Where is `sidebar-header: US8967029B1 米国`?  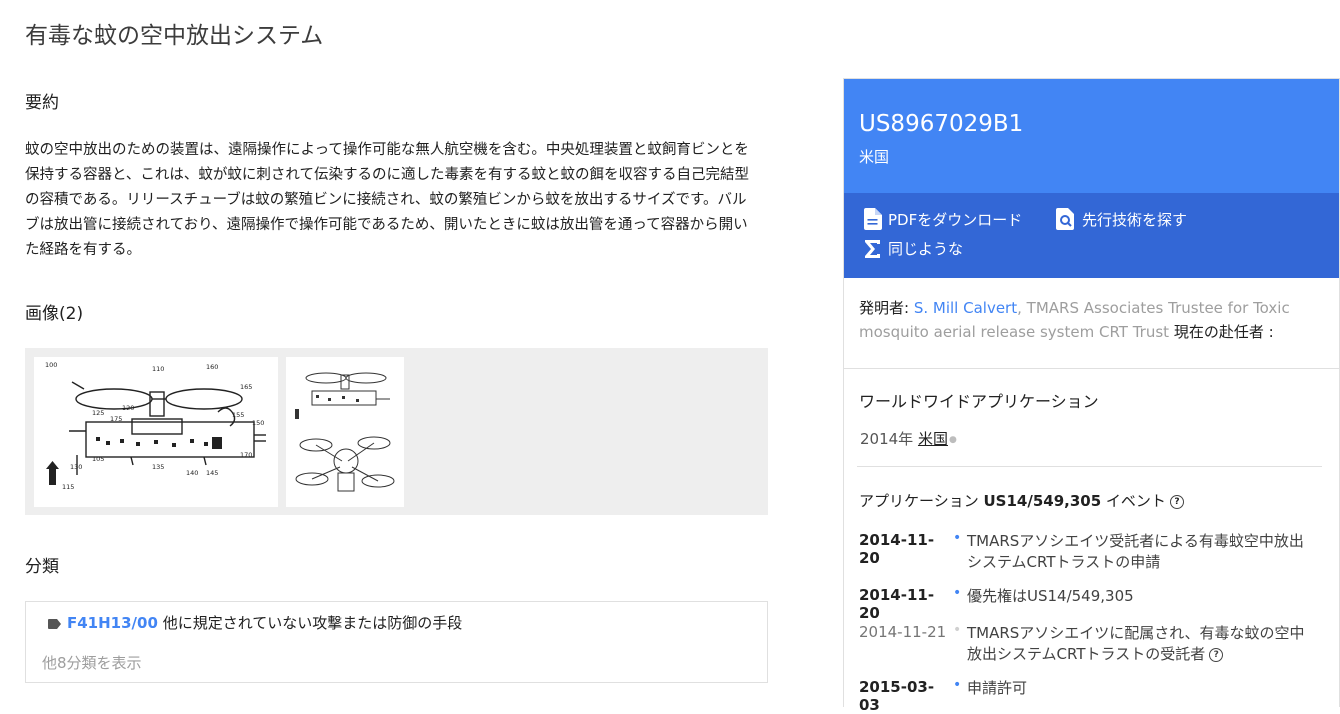
sidebar-header: US8967029B1 米国 is located at coordinates (1091, 136).